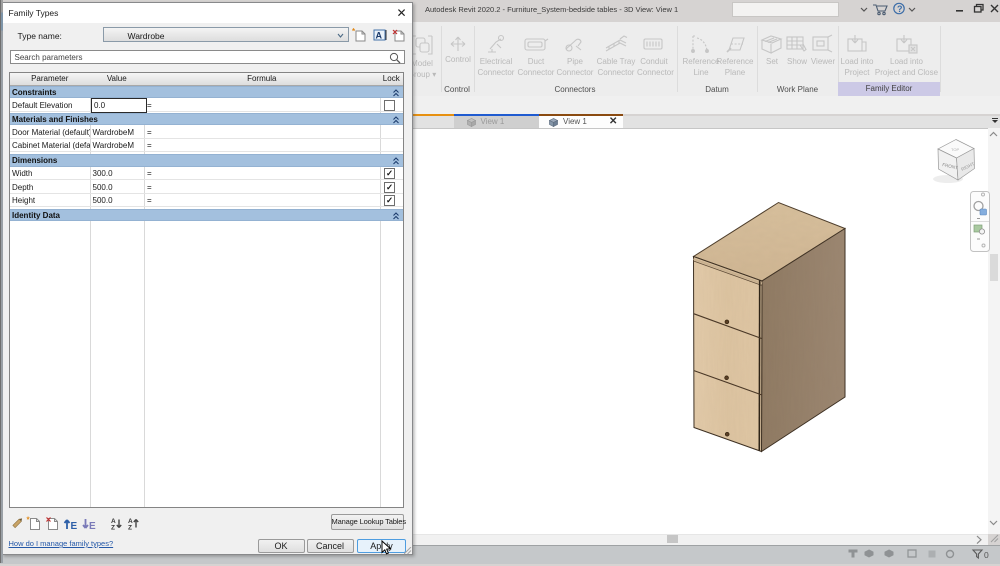  What do you see at coordinates (986, 555) in the screenshot?
I see `svg-text: 0` at bounding box center [986, 555].